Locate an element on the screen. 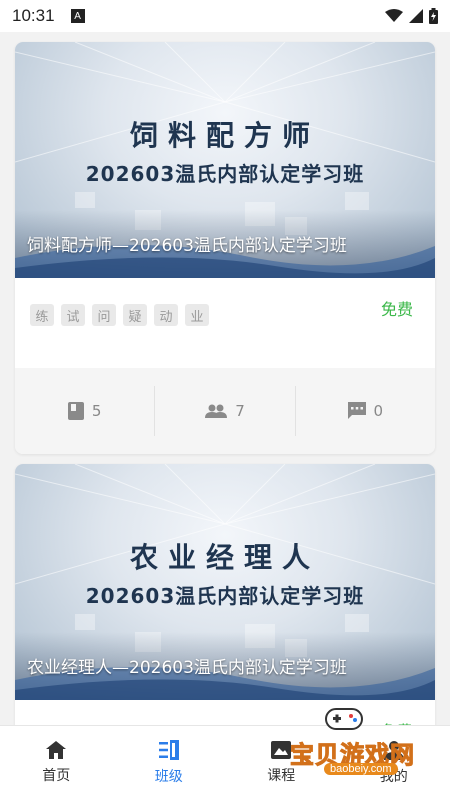 The height and width of the screenshot is (800, 450). tab-home: 首页 is located at coordinates (56, 763).